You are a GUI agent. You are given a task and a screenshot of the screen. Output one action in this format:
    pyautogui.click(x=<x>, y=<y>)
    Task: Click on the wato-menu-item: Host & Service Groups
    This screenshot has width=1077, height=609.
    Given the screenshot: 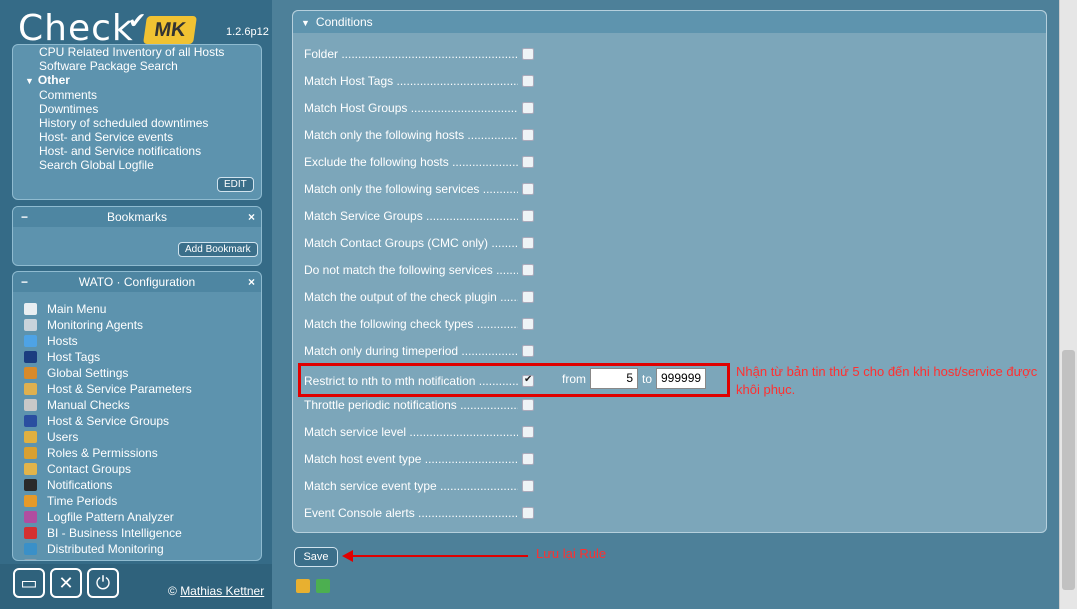 What is the action you would take?
    pyautogui.click(x=137, y=421)
    